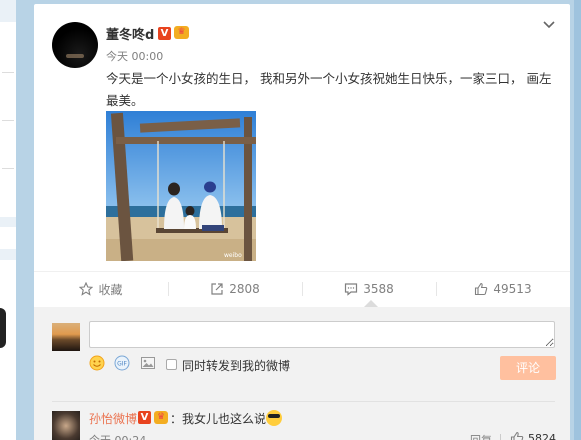 The height and width of the screenshot is (440, 581). Describe the element at coordinates (329, 89) in the screenshot. I see `post-text: 今天是一个小女孩的生日， 我和另外一个小女孩祝她生日快乐，一家三口， 画左最美。` at that location.